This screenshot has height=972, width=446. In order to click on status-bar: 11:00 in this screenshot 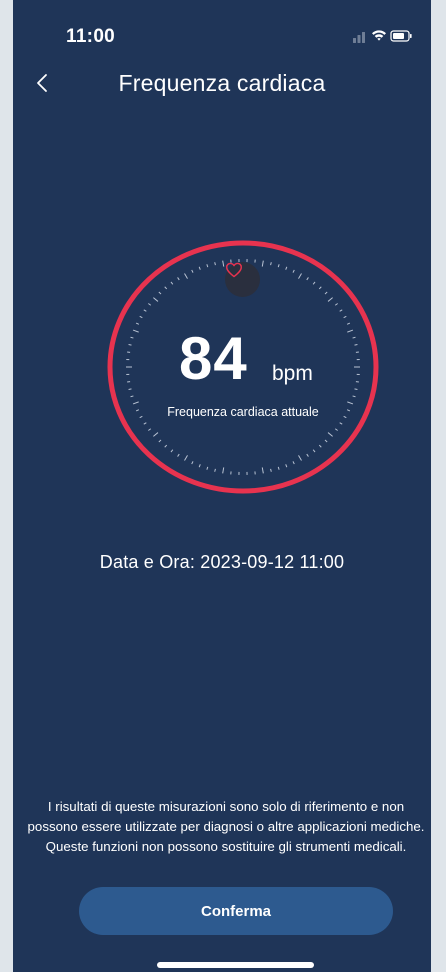, I will do `click(222, 30)`.